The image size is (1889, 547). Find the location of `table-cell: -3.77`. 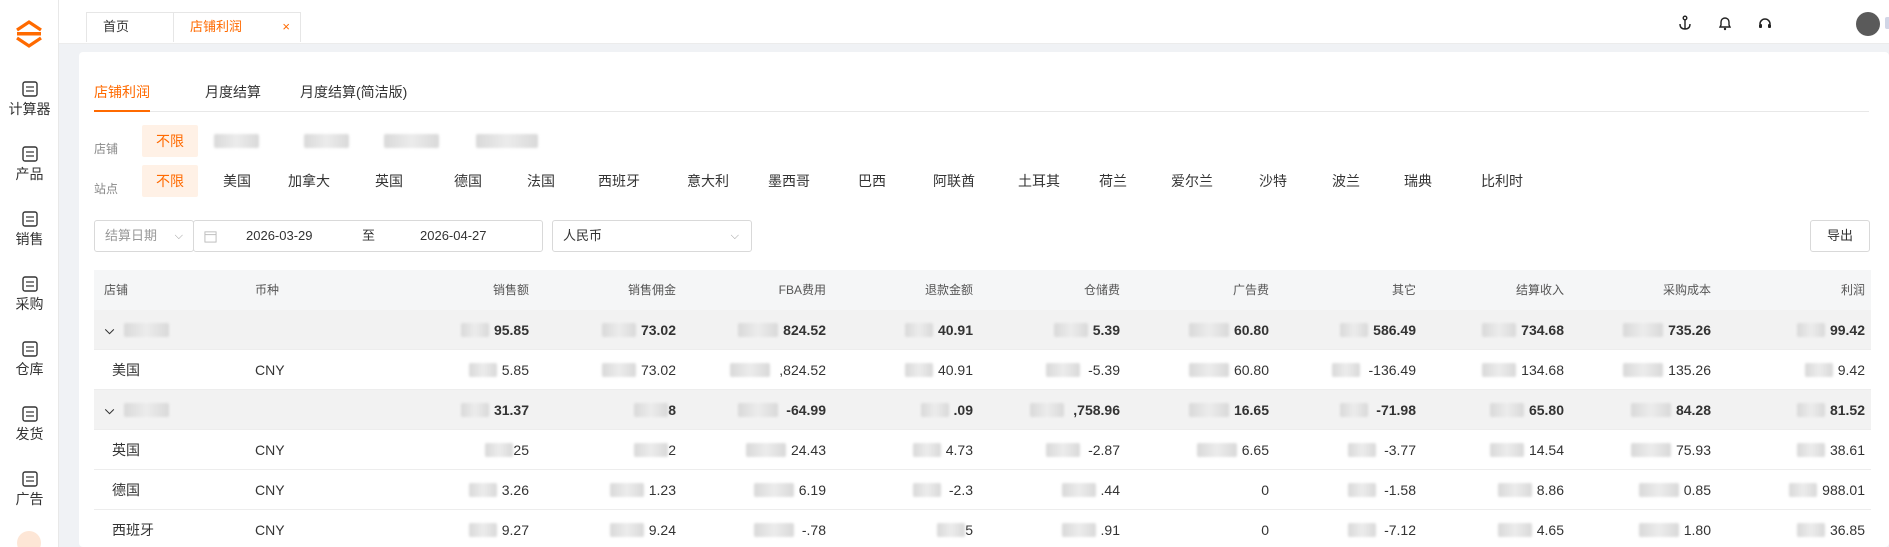

table-cell: -3.77 is located at coordinates (1400, 450).